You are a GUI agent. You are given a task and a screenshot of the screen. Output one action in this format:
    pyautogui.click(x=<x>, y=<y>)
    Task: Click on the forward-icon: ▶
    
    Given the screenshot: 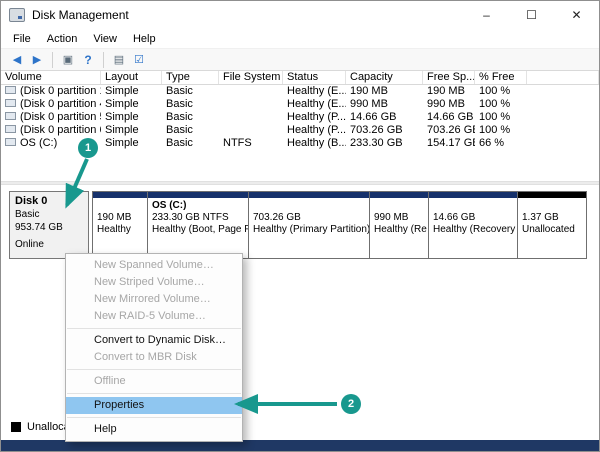 What is the action you would take?
    pyautogui.click(x=37, y=60)
    